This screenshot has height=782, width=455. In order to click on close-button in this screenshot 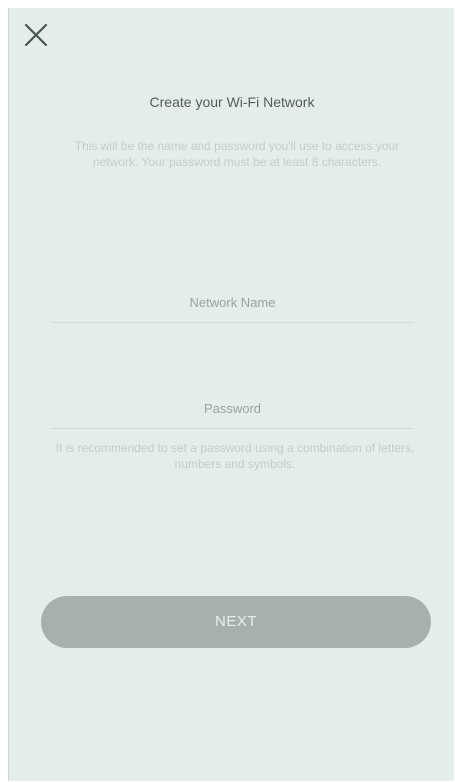, I will do `click(36, 35)`.